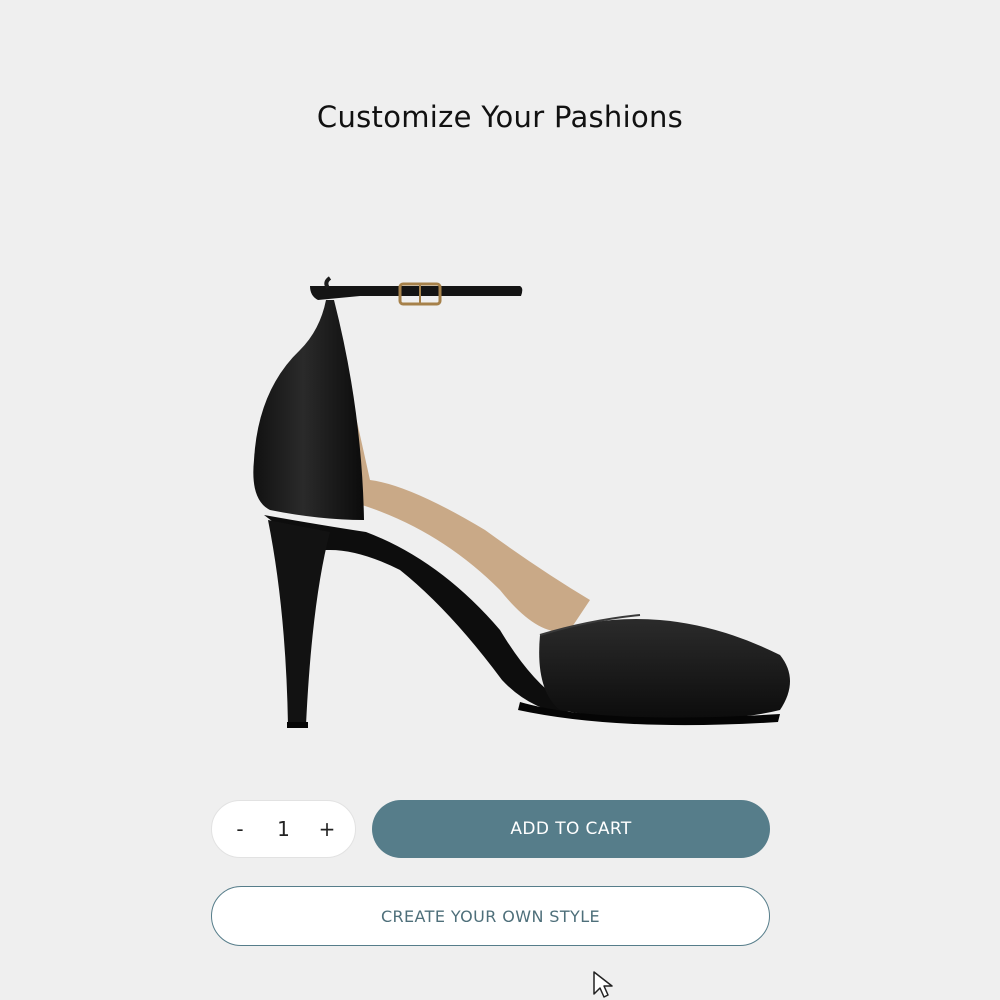  Describe the element at coordinates (603, 984) in the screenshot. I see `mouse-pointer-icon` at that location.